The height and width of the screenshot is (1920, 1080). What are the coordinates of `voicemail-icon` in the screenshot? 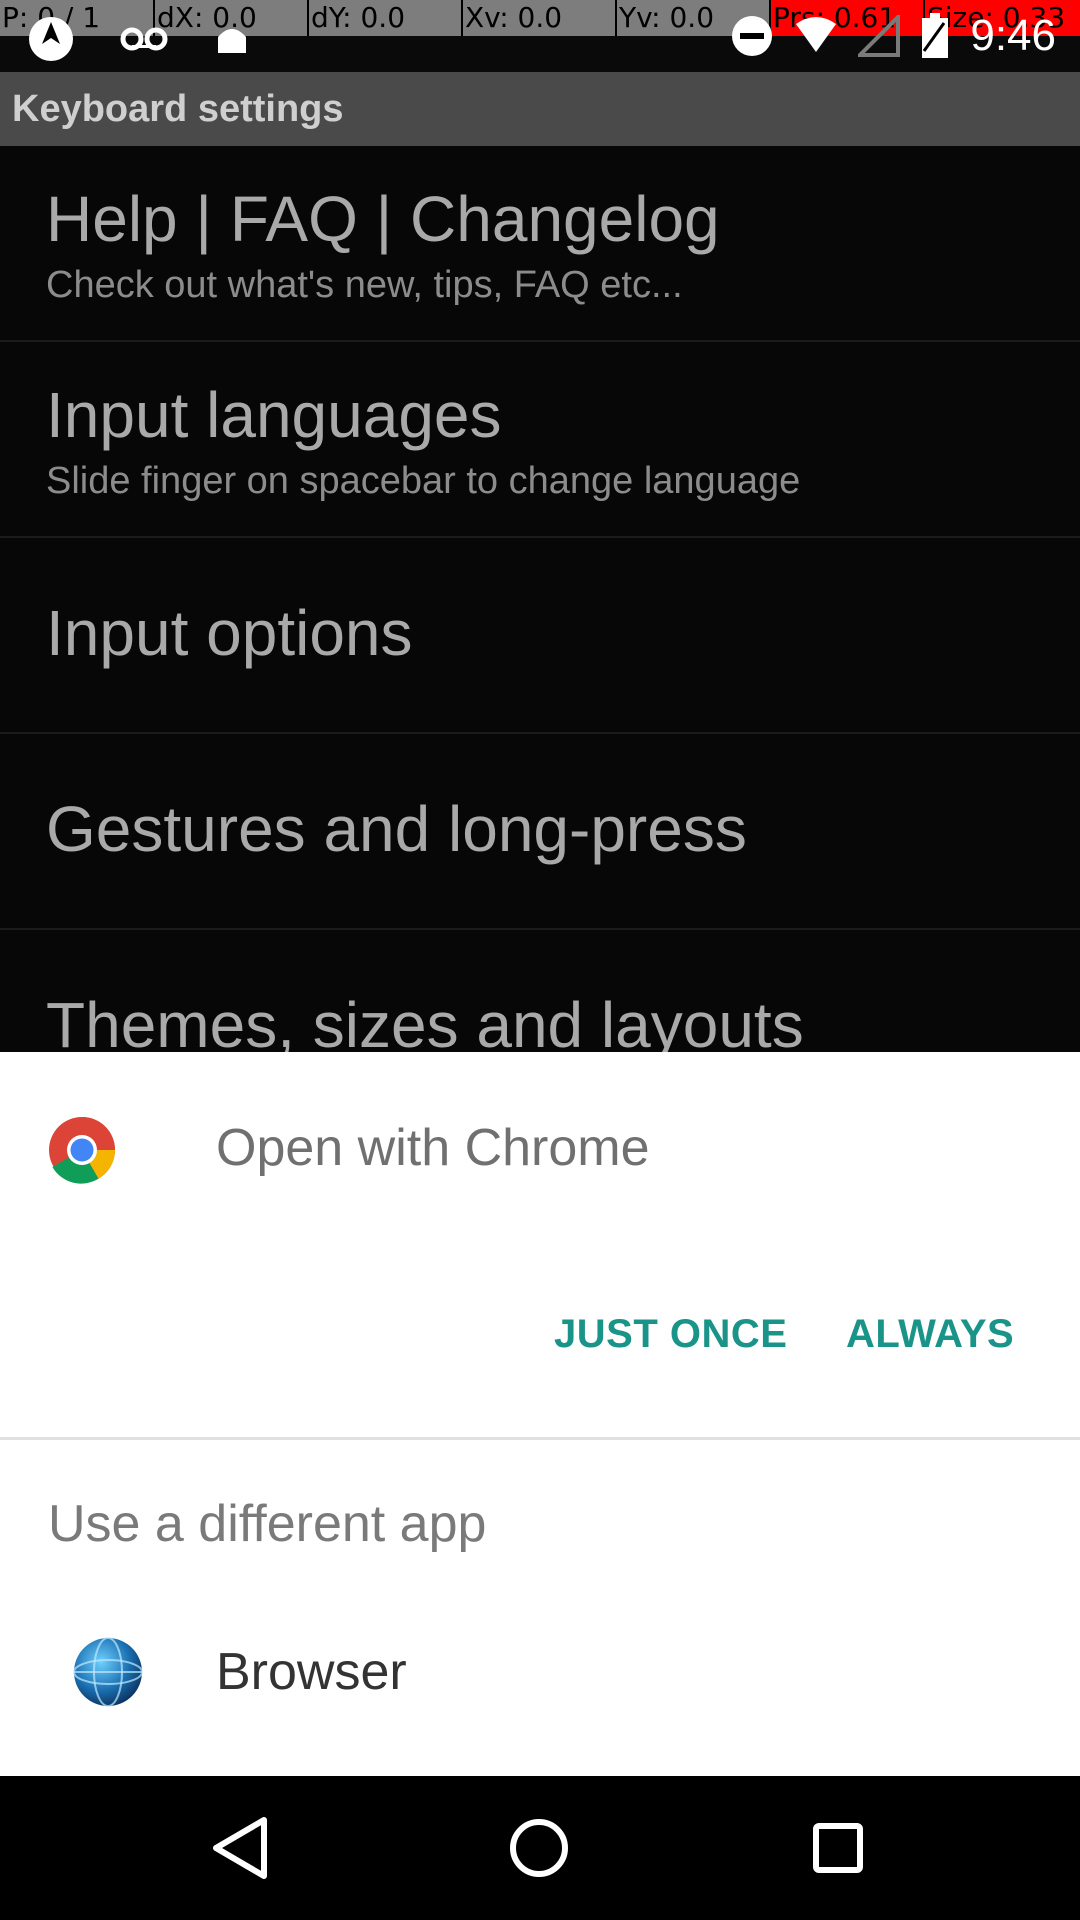 It's located at (144, 39).